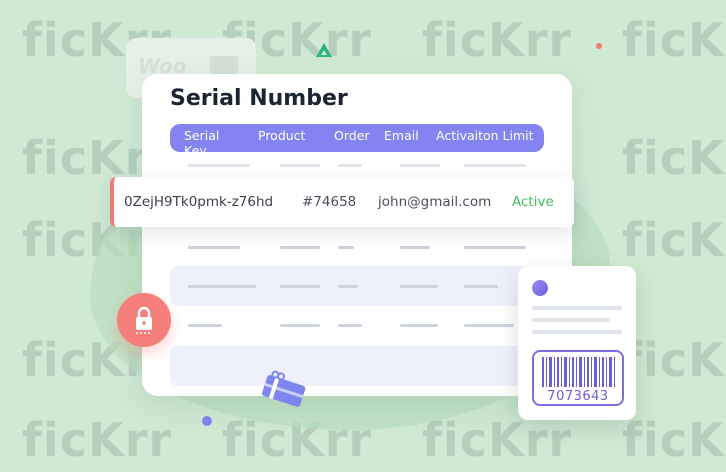 This screenshot has height=472, width=726. What do you see at coordinates (352, 135) in the screenshot?
I see `column-header: Order` at bounding box center [352, 135].